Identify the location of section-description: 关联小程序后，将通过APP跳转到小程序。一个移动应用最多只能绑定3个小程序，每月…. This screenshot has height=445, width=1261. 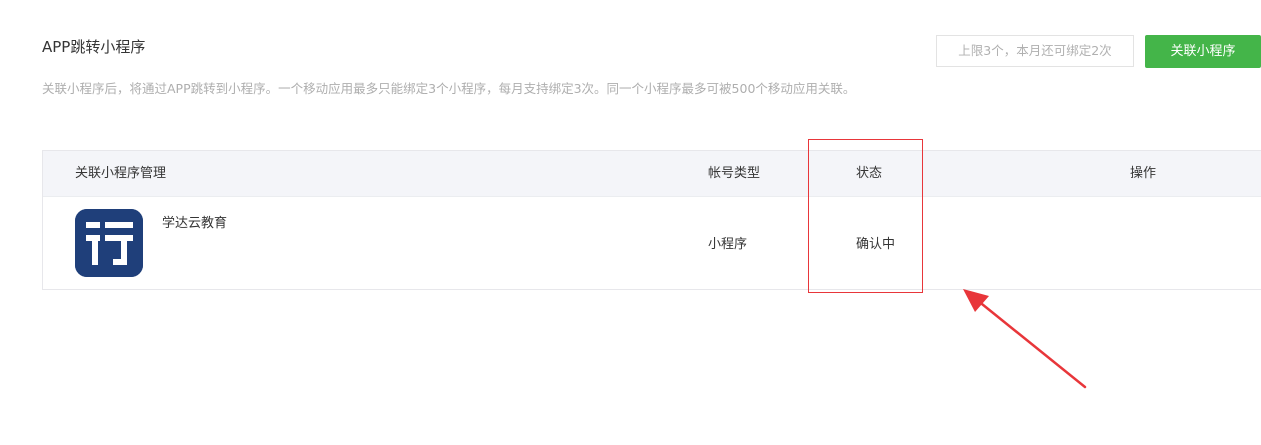
(449, 88).